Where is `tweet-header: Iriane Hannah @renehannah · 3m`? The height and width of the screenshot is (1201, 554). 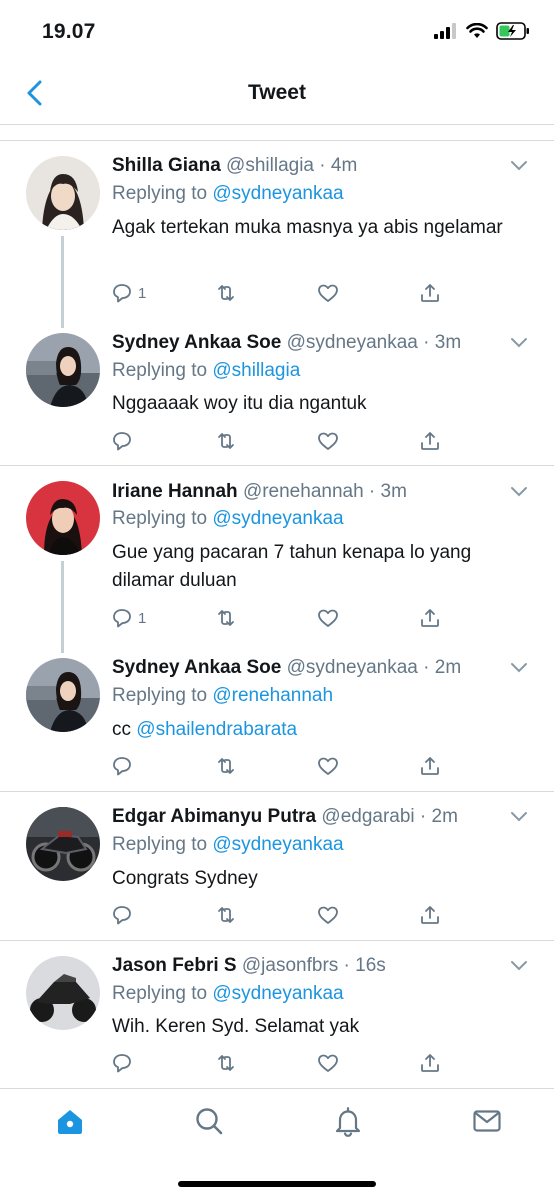 tweet-header: Iriane Hannah @renehannah · 3m is located at coordinates (313, 492).